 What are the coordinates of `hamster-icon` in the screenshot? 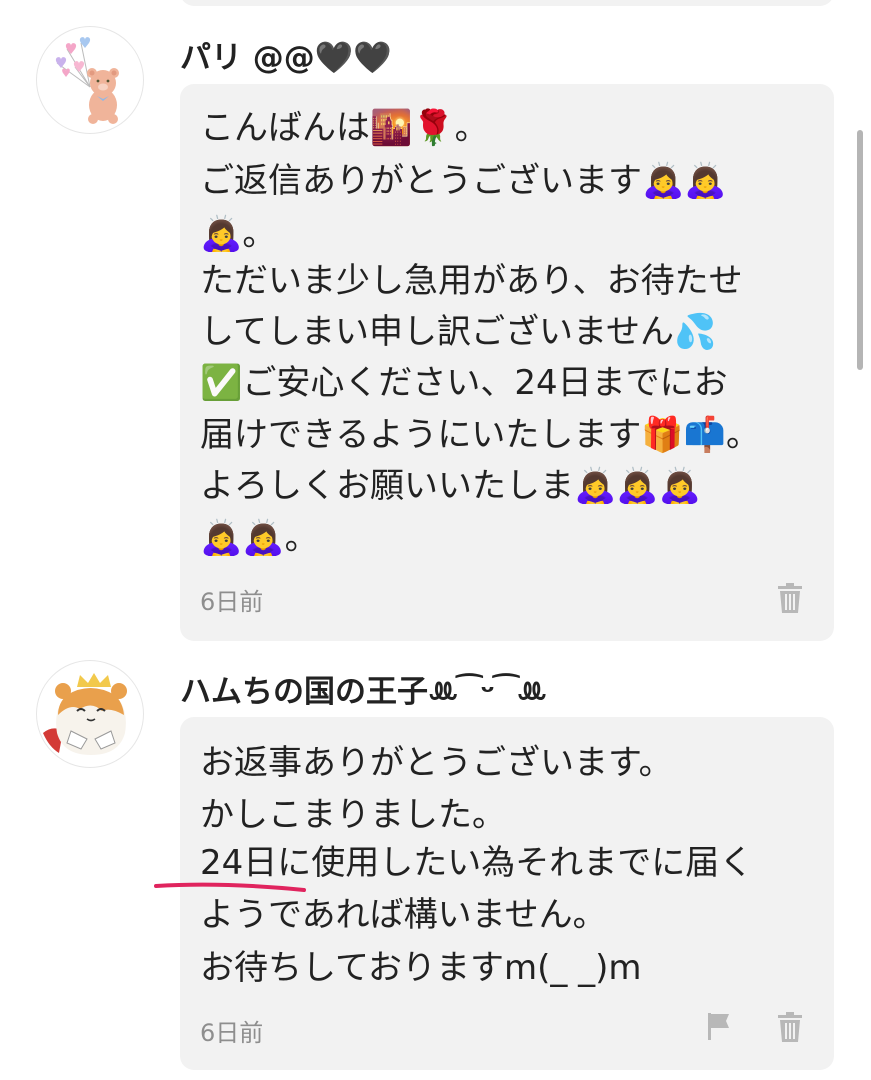 It's located at (85, 714).